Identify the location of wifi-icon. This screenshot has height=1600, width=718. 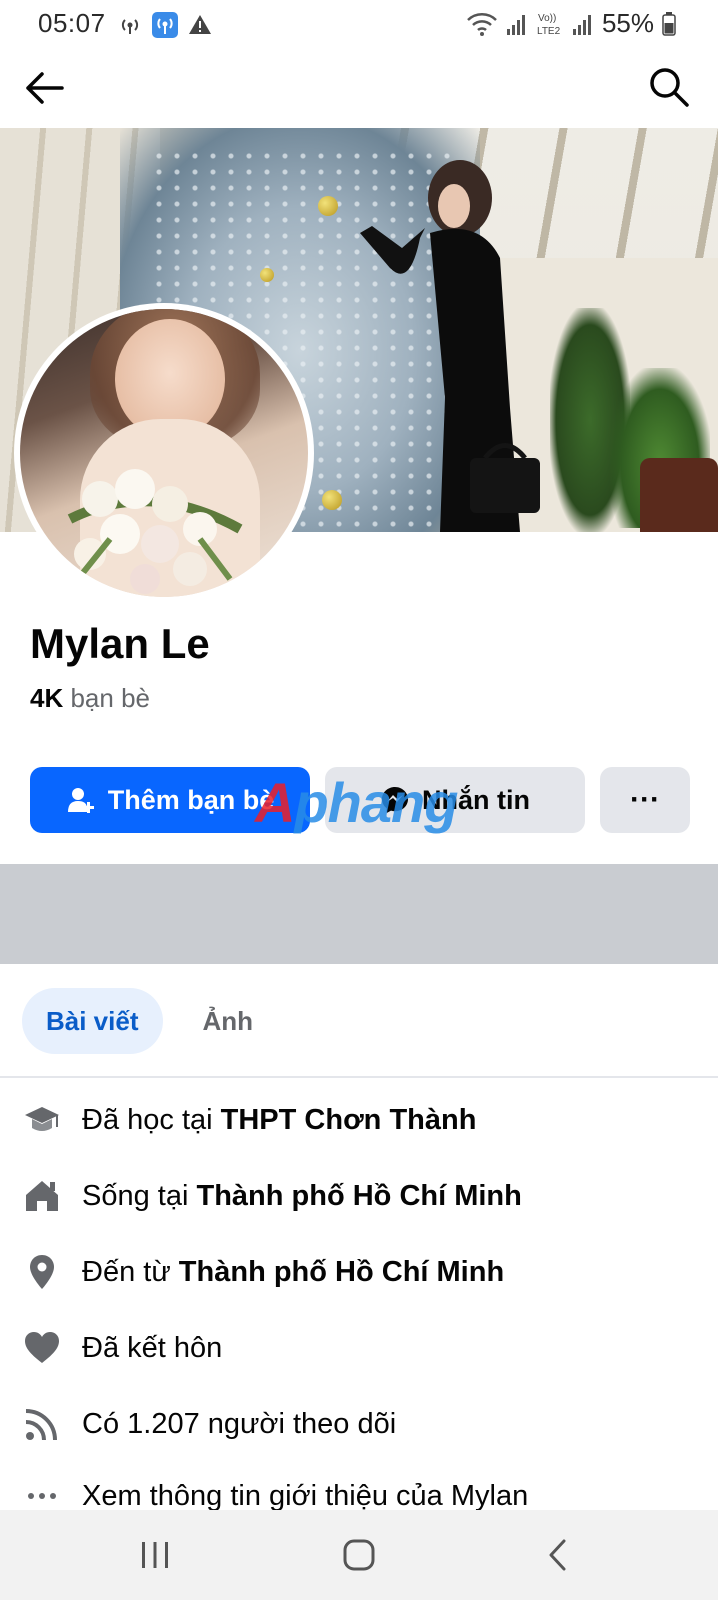
(482, 24).